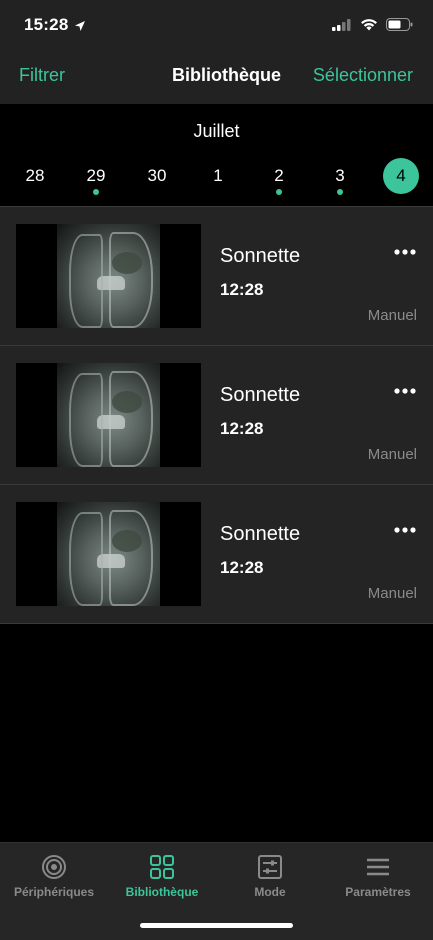 This screenshot has height=940, width=433. What do you see at coordinates (340, 175) in the screenshot?
I see `day-label: 3` at bounding box center [340, 175].